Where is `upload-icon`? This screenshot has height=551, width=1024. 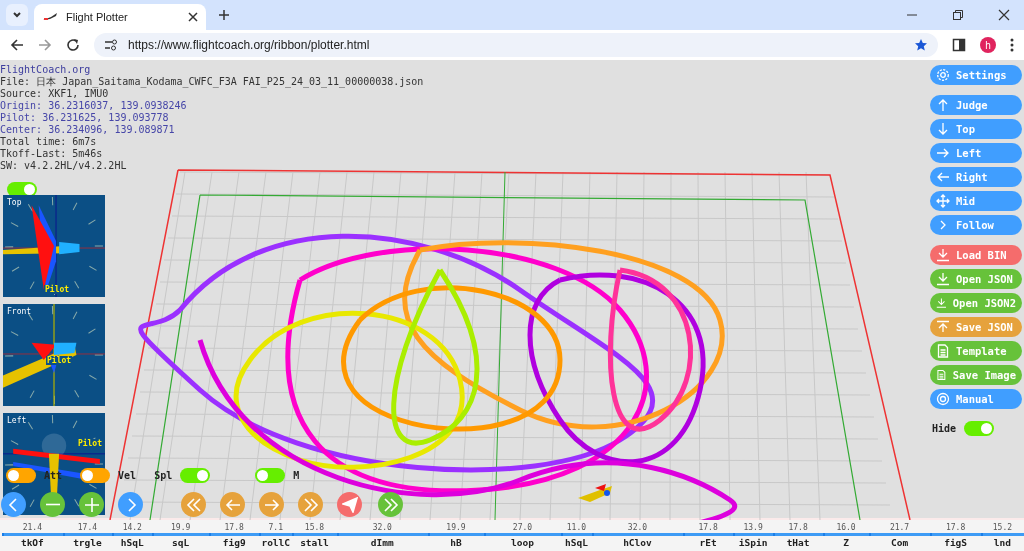 upload-icon is located at coordinates (943, 327).